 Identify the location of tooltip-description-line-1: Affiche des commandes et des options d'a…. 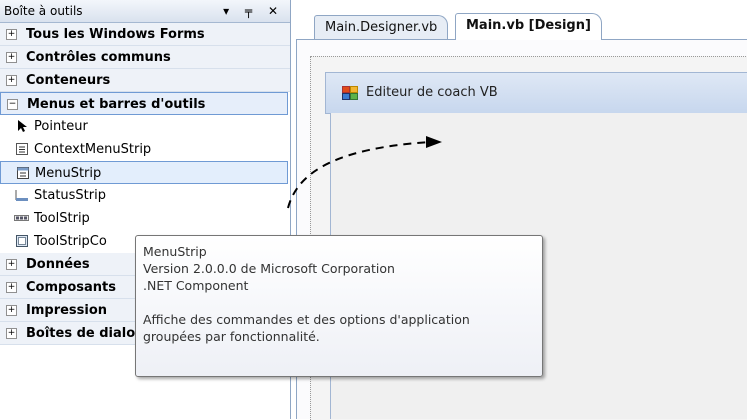
(306, 319).